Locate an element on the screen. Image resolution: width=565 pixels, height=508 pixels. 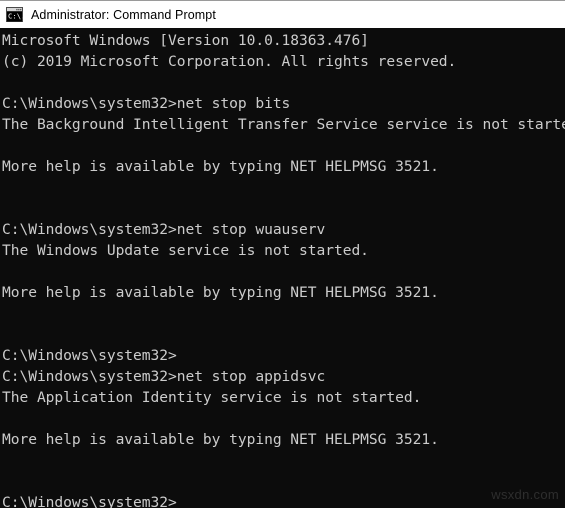
window-titlebar: C:\. Administrator: Command Prompt is located at coordinates (282, 14).